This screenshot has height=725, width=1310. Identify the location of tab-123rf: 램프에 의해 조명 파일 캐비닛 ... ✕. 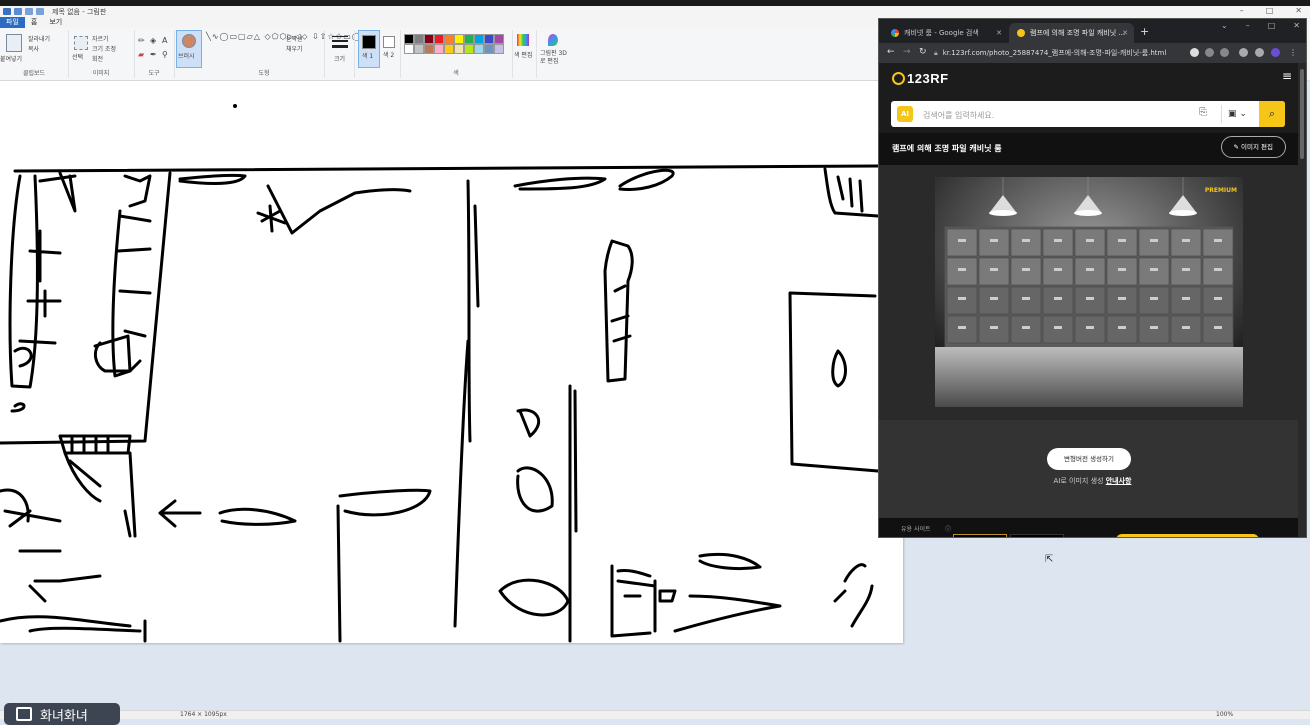
(1071, 33).